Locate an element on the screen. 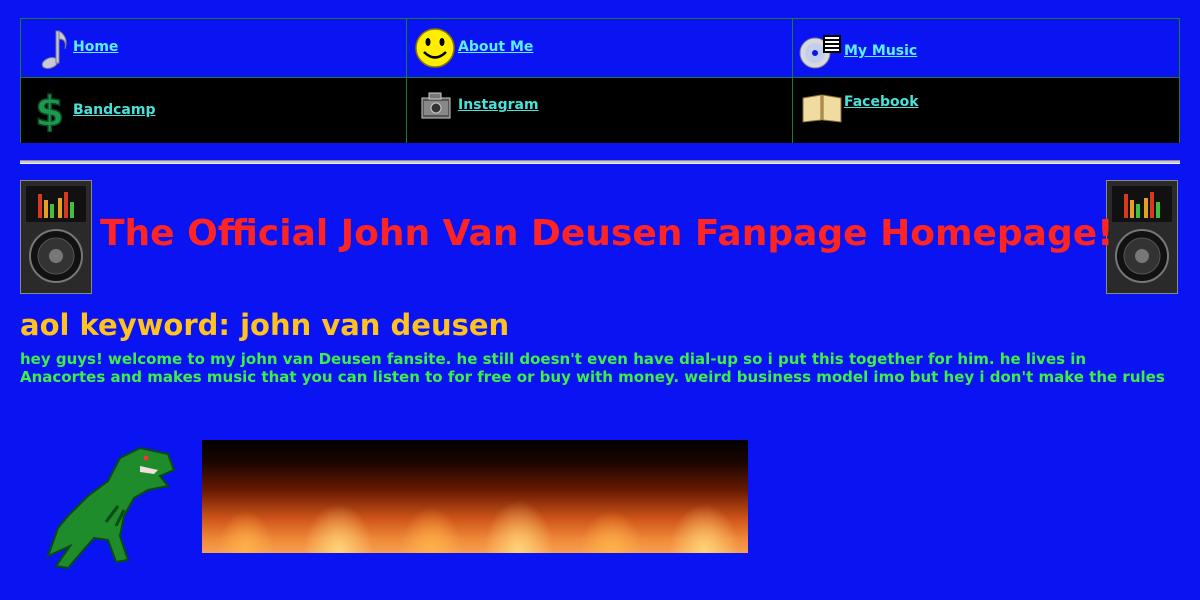 This screenshot has width=1200, height=600. nav-cell-music: My Music is located at coordinates (986, 48).